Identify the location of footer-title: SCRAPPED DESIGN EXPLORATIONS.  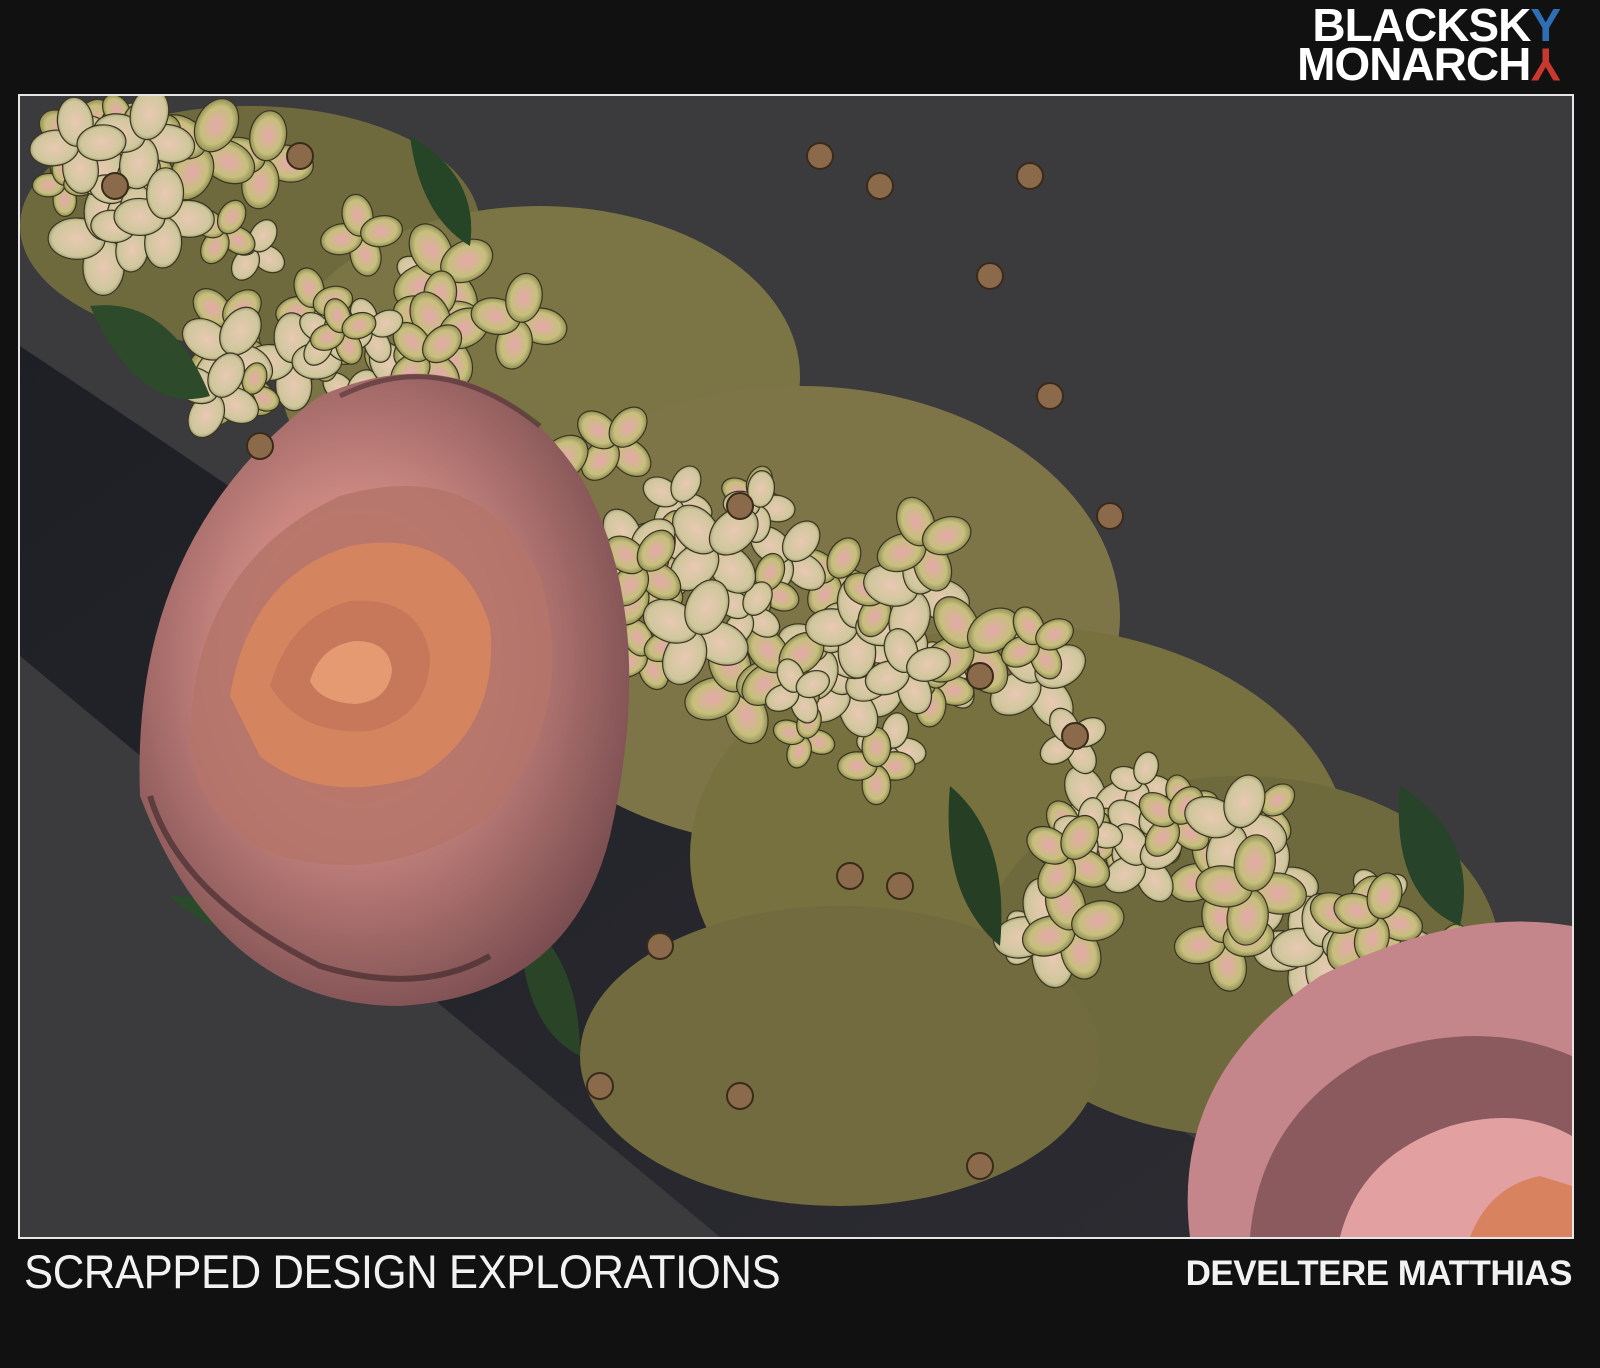
(402, 1271).